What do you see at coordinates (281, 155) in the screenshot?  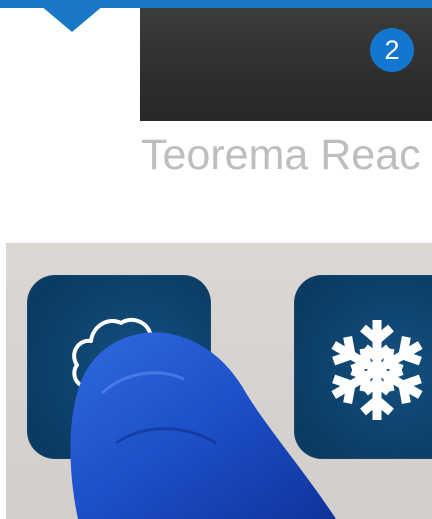 I see `brand-title: Teorema Reac` at bounding box center [281, 155].